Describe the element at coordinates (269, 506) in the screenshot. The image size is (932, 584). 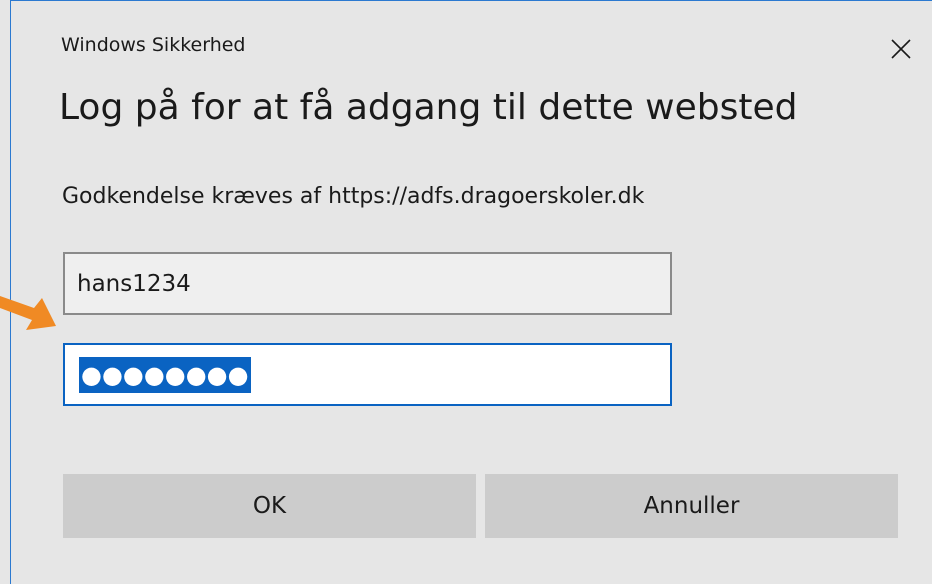
I see `ok-button: OK` at that location.